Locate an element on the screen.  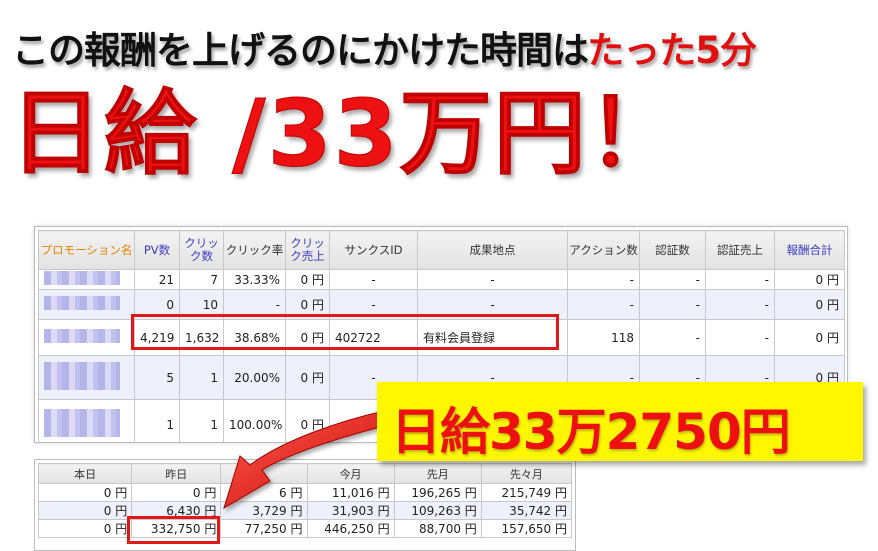
daily-earnings-banner: 日給33万2750円 is located at coordinates (620, 421).